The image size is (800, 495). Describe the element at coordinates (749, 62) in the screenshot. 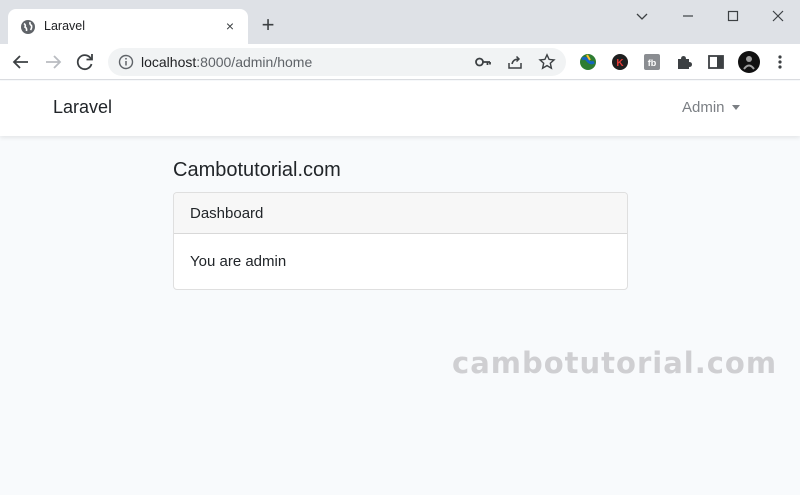

I see `profile-avatar` at that location.